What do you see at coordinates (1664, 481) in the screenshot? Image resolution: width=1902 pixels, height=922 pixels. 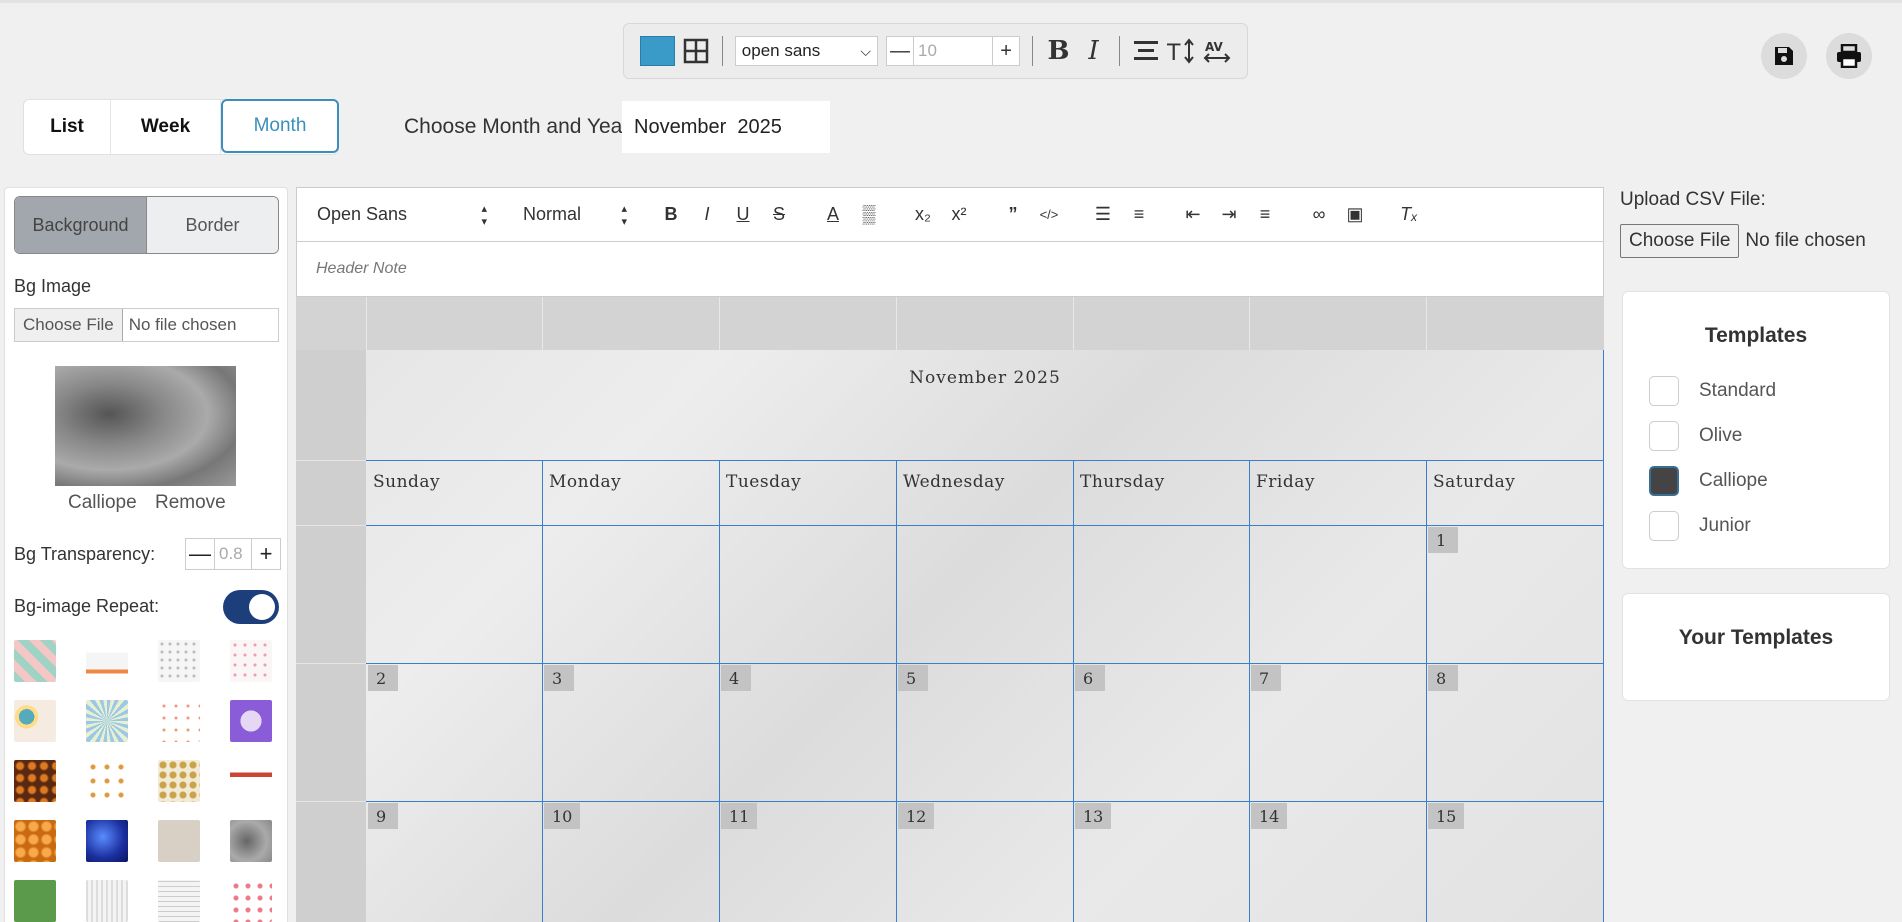 I see `template-checkbox-checked` at bounding box center [1664, 481].